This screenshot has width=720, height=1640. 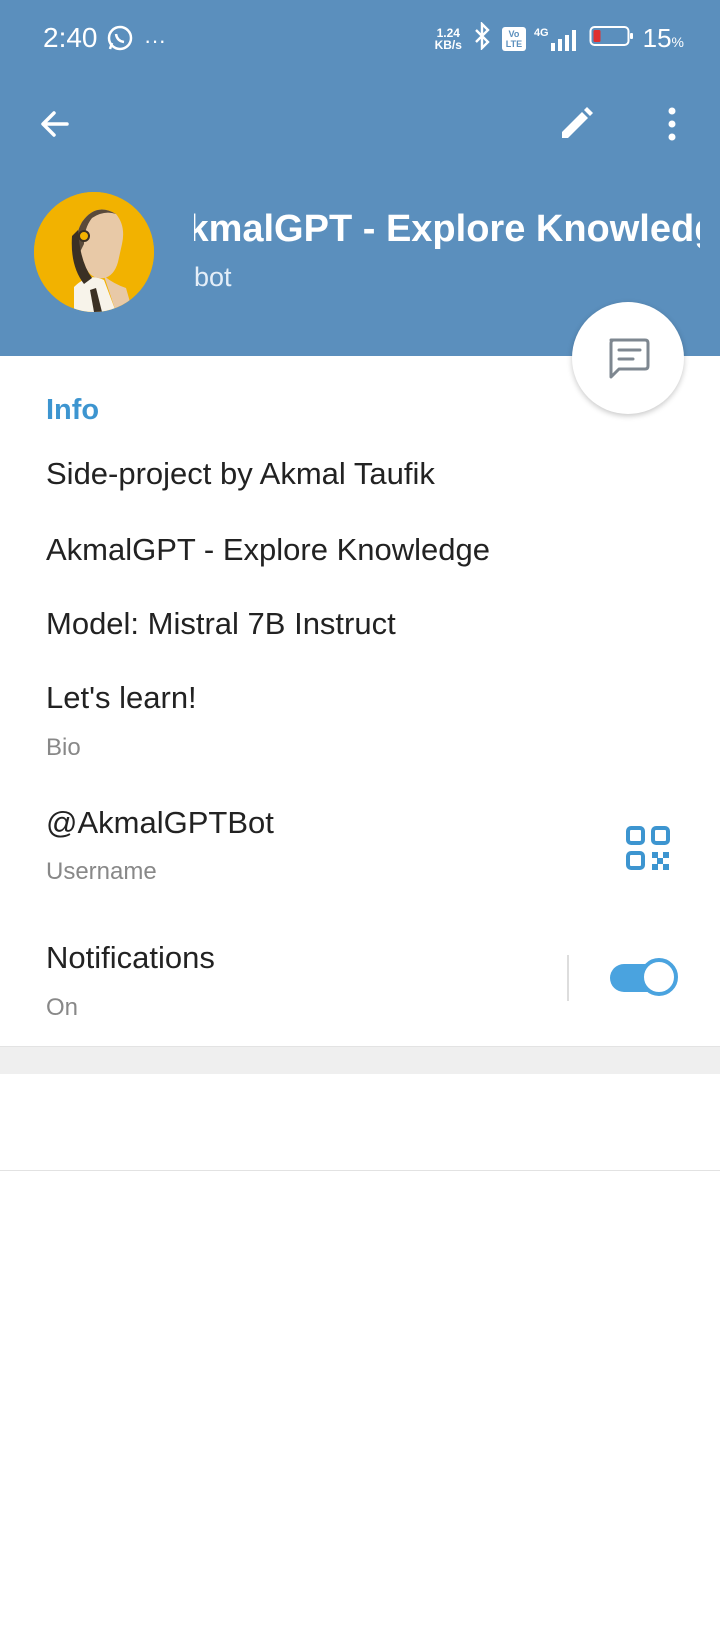 What do you see at coordinates (73, 410) in the screenshot?
I see `info-section-title: Info` at bounding box center [73, 410].